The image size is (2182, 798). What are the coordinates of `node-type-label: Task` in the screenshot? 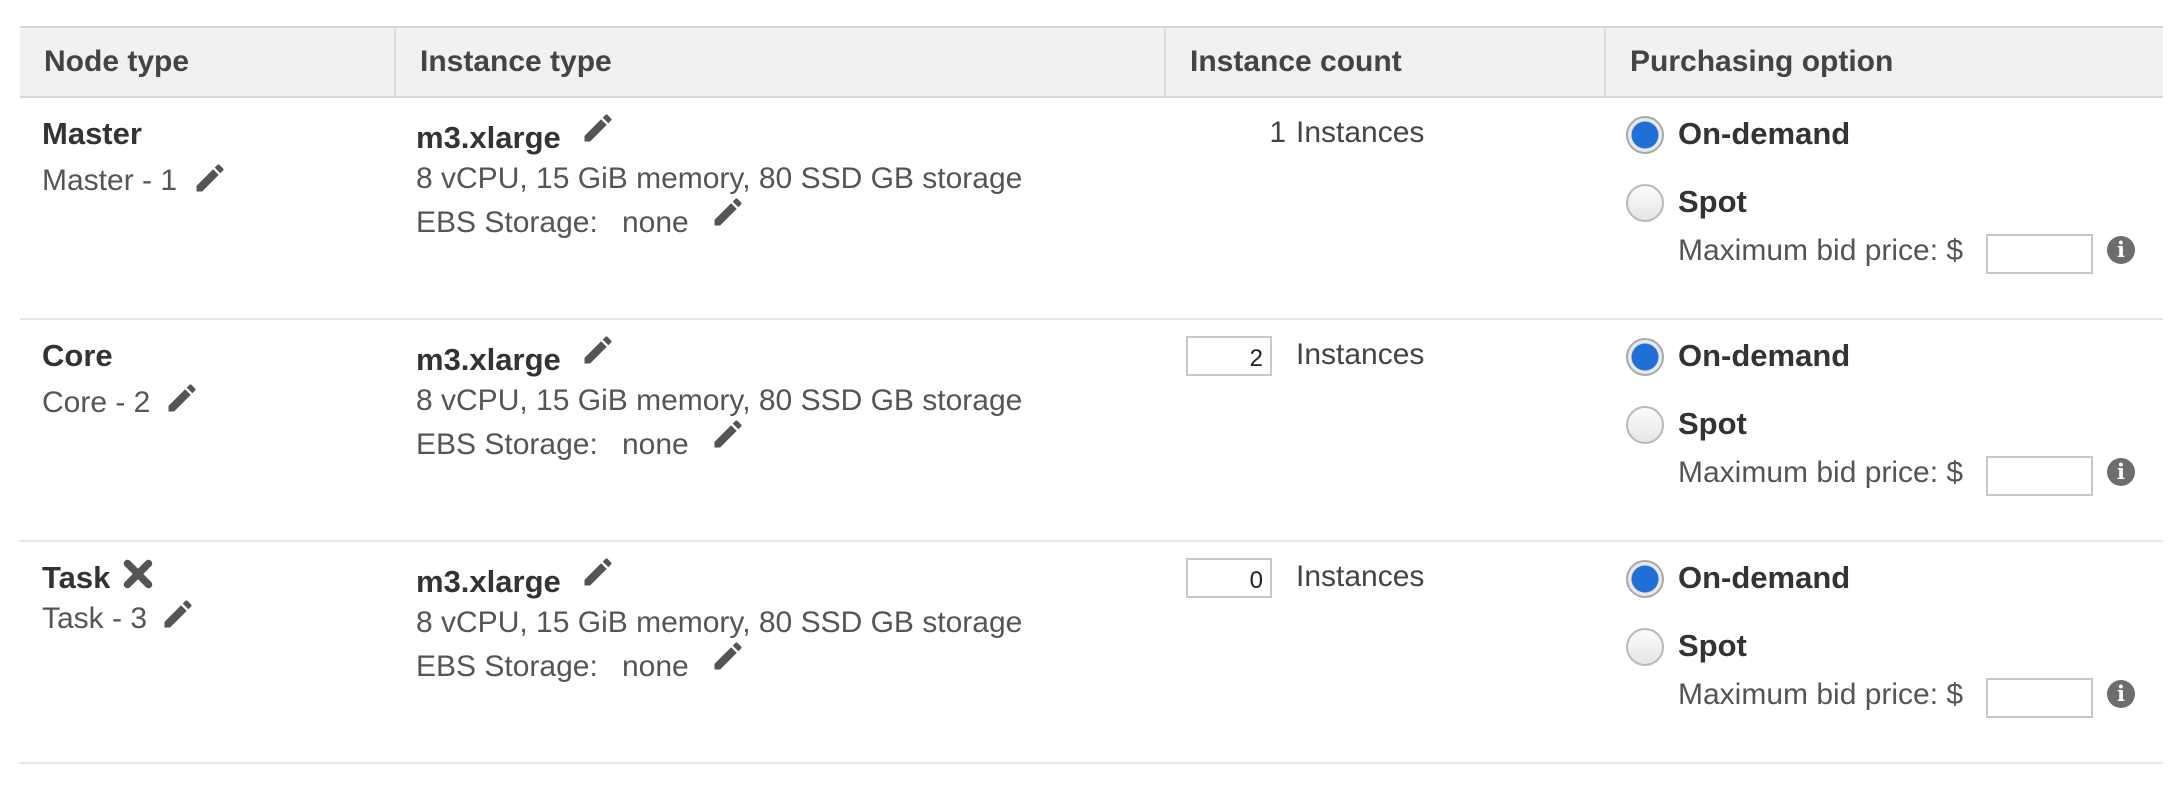 It's located at (76, 577).